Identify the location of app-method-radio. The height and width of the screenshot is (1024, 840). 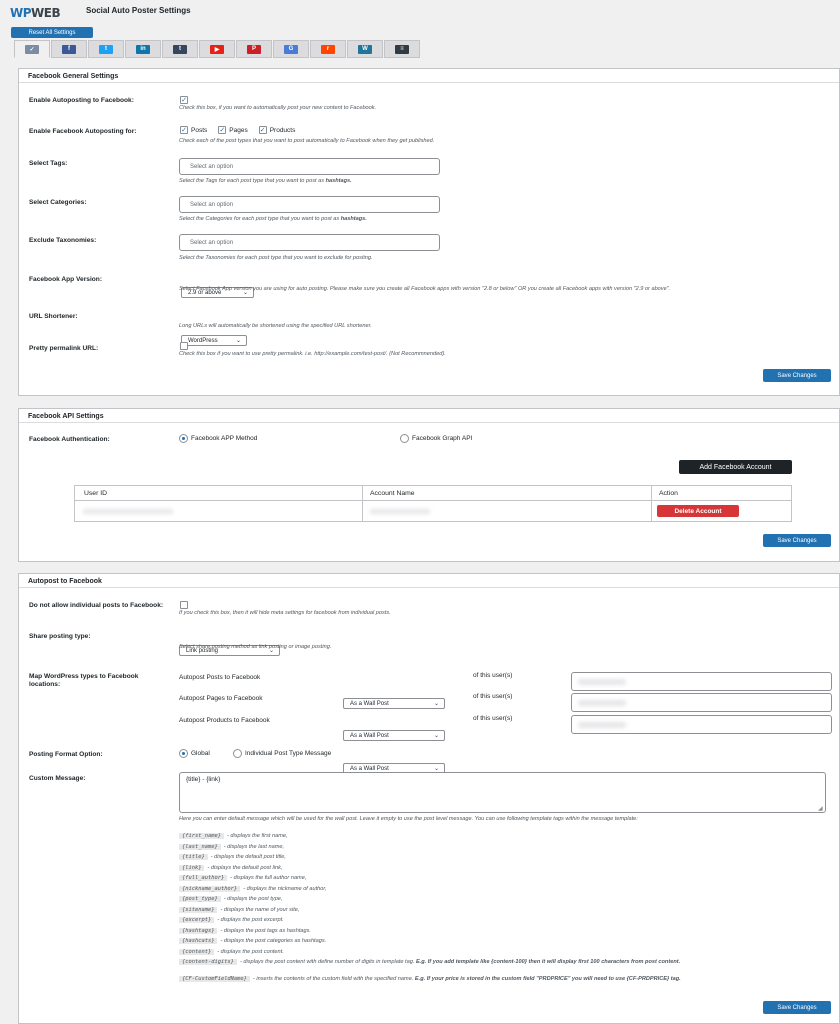
(183, 438).